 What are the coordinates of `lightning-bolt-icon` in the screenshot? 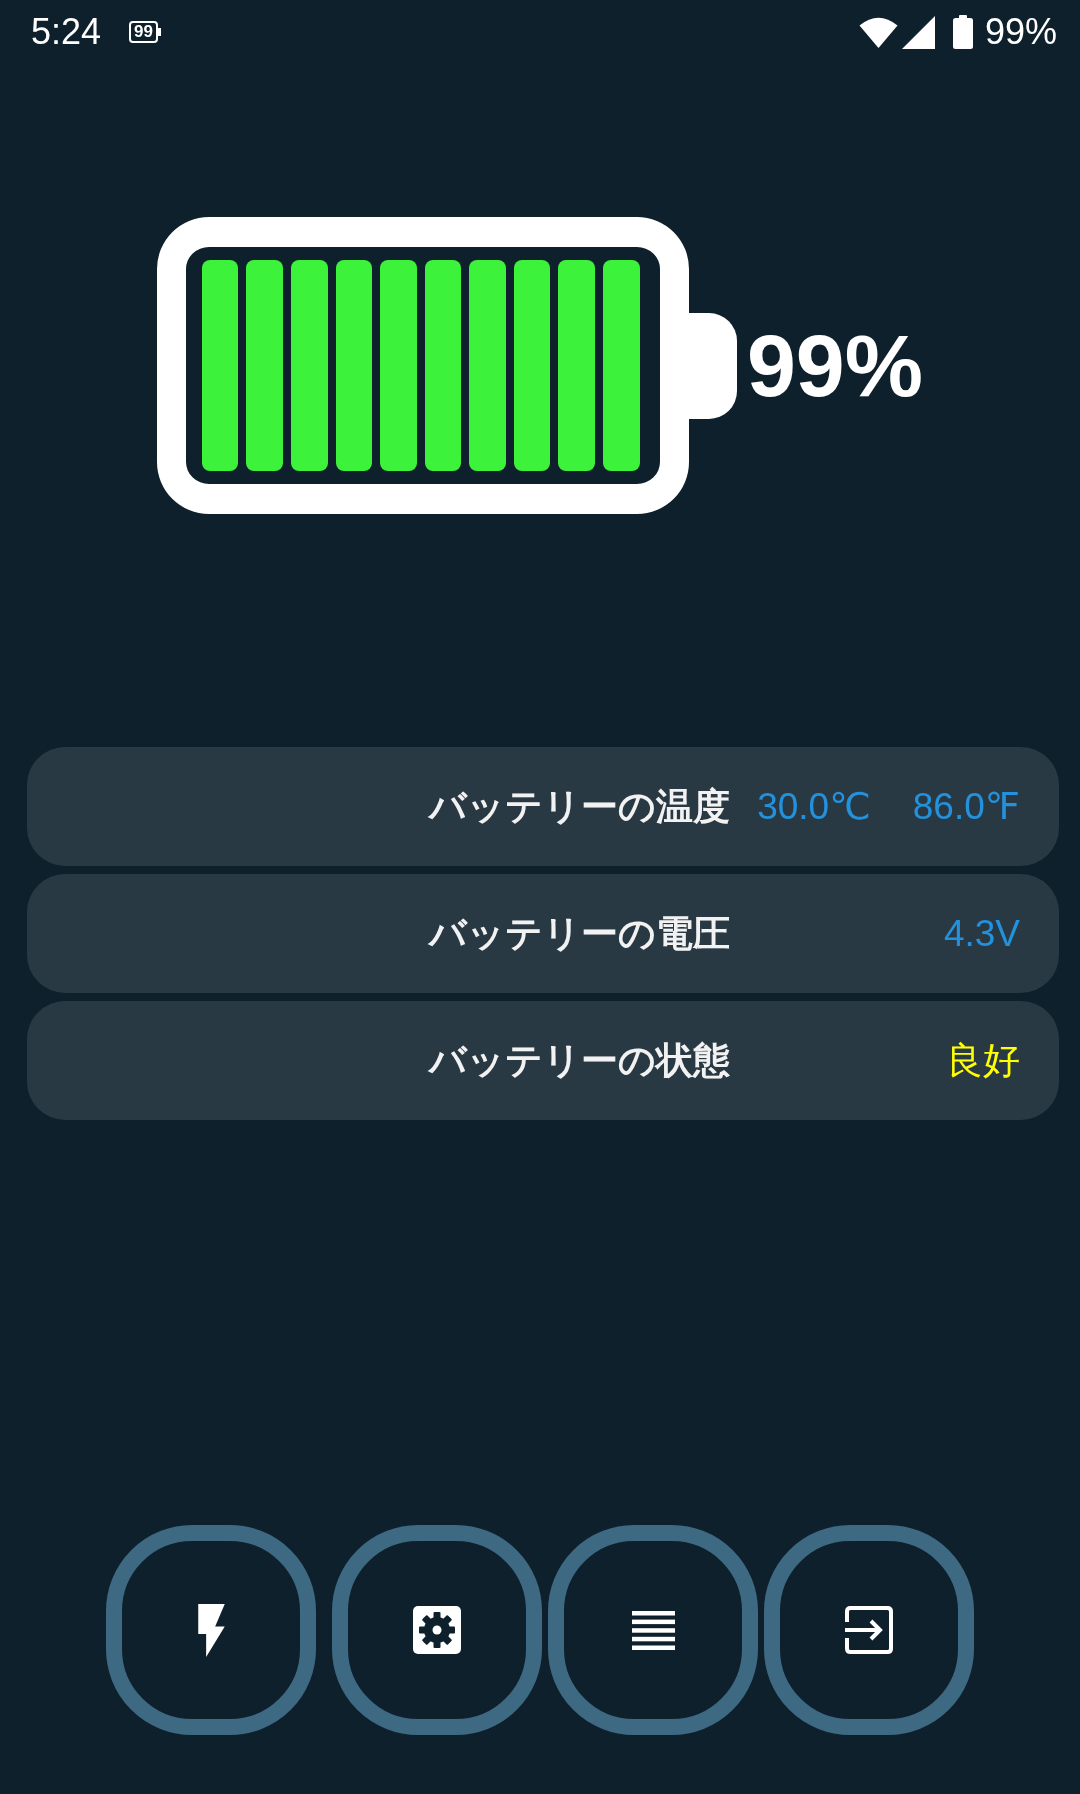 It's located at (211, 1630).